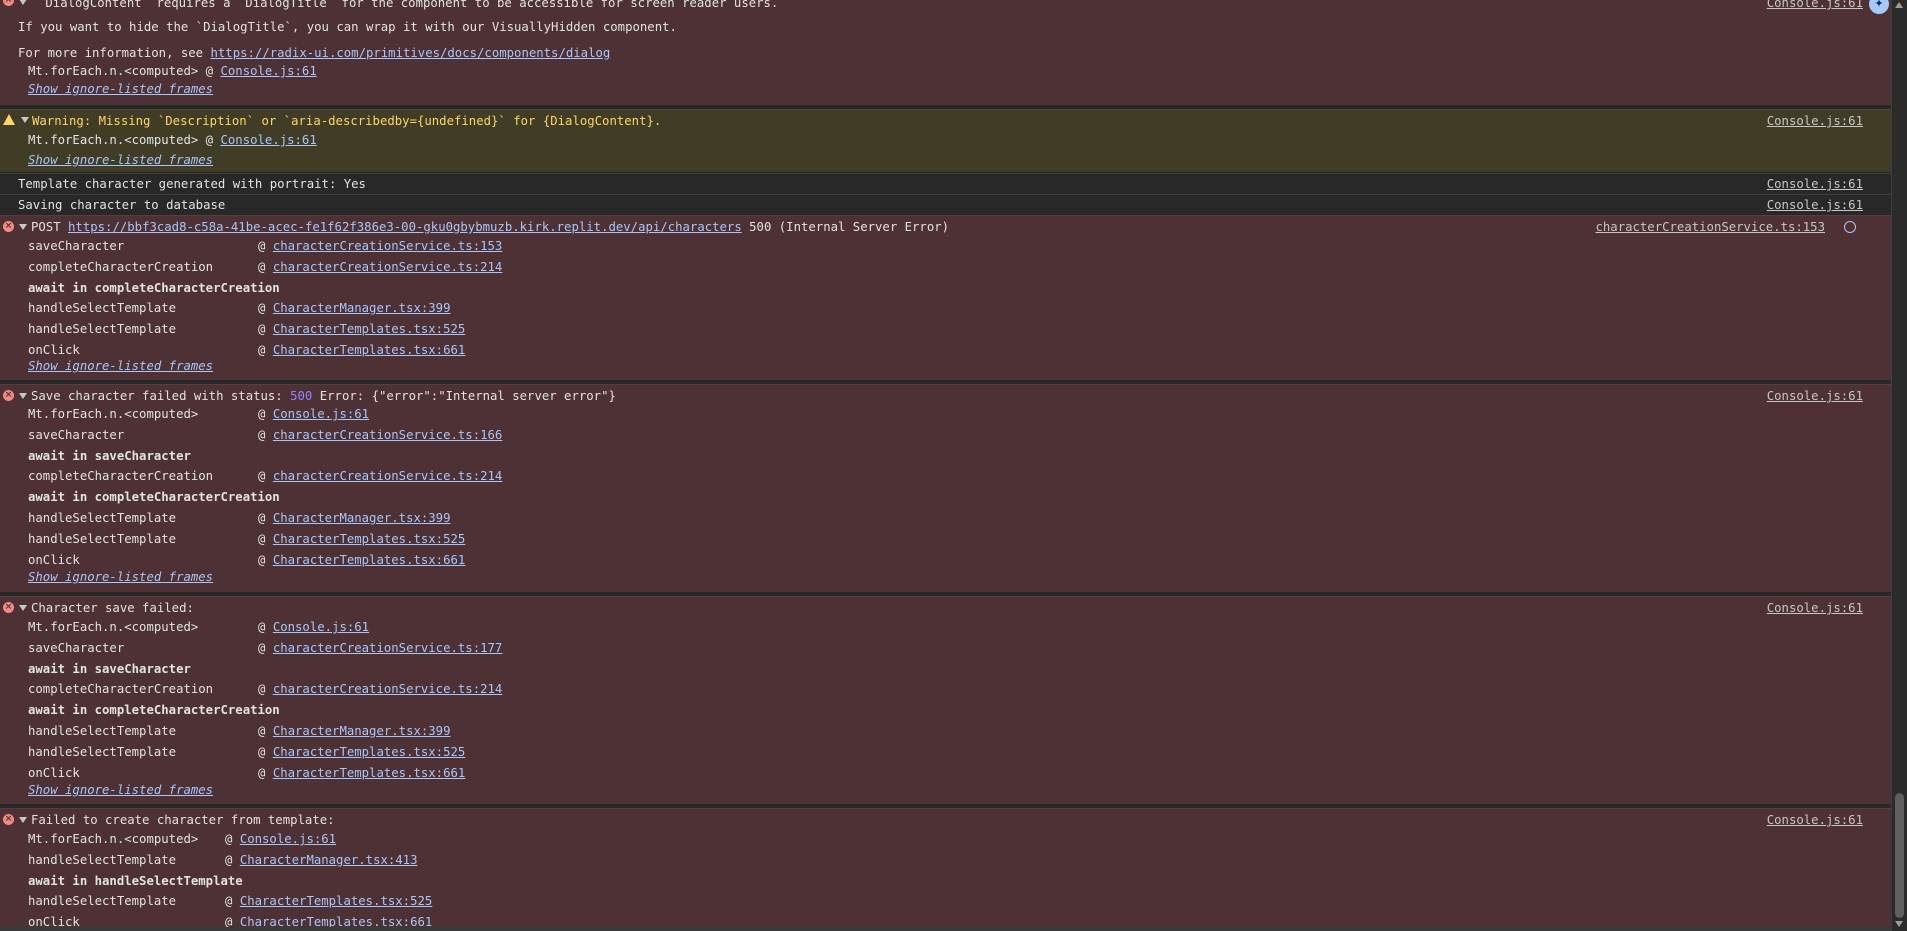 The image size is (1907, 931). Describe the element at coordinates (1899, 855) in the screenshot. I see `scrollbar-thumb` at that location.